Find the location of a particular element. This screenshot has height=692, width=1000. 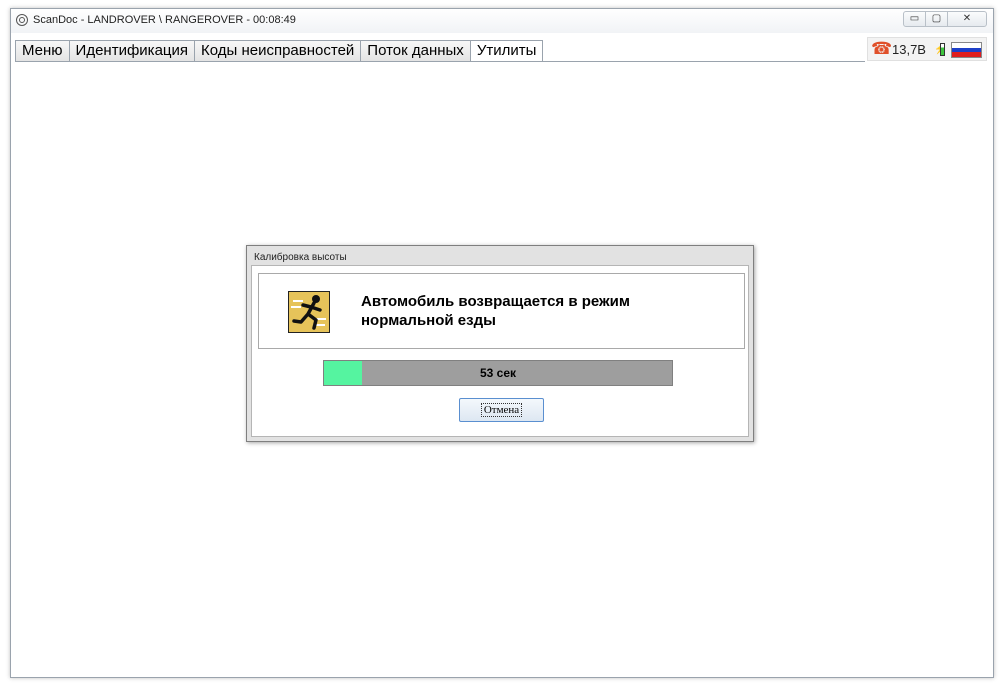

tab-identification: Идентификация is located at coordinates (132, 50).